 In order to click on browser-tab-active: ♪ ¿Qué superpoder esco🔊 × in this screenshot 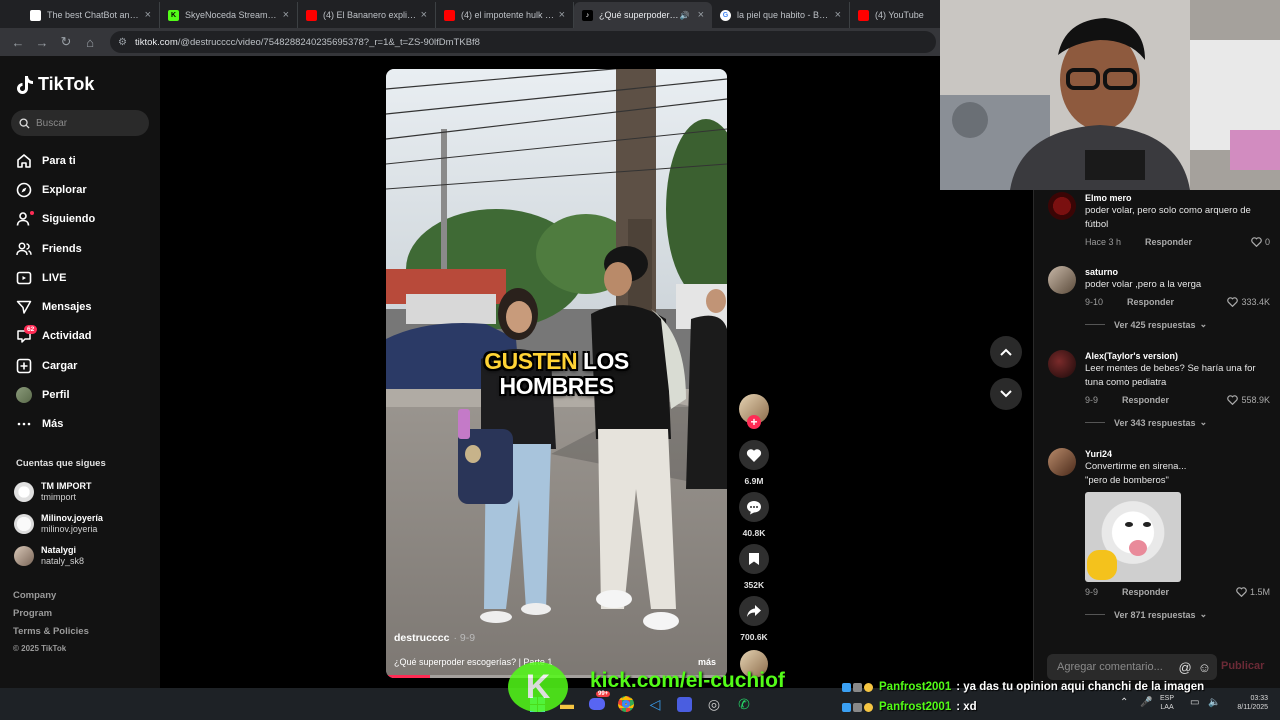, I will do `click(643, 15)`.